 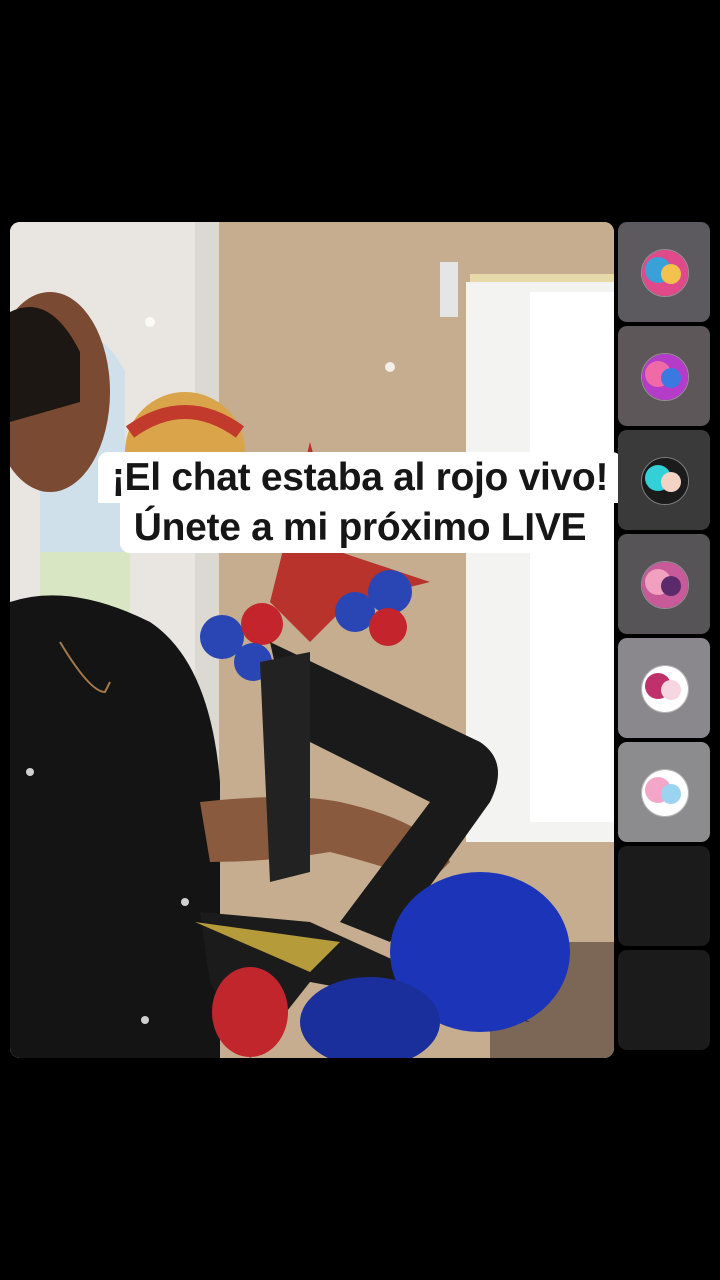 I want to click on guest-avatar-2-icon, so click(x=665, y=377).